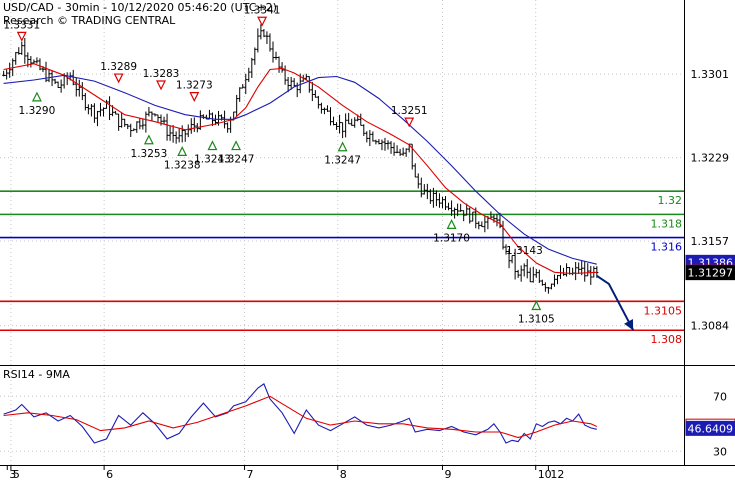 The width and height of the screenshot is (735, 480). Describe the element at coordinates (536, 319) in the screenshot. I see `low-marker-label: 1.3105` at that location.